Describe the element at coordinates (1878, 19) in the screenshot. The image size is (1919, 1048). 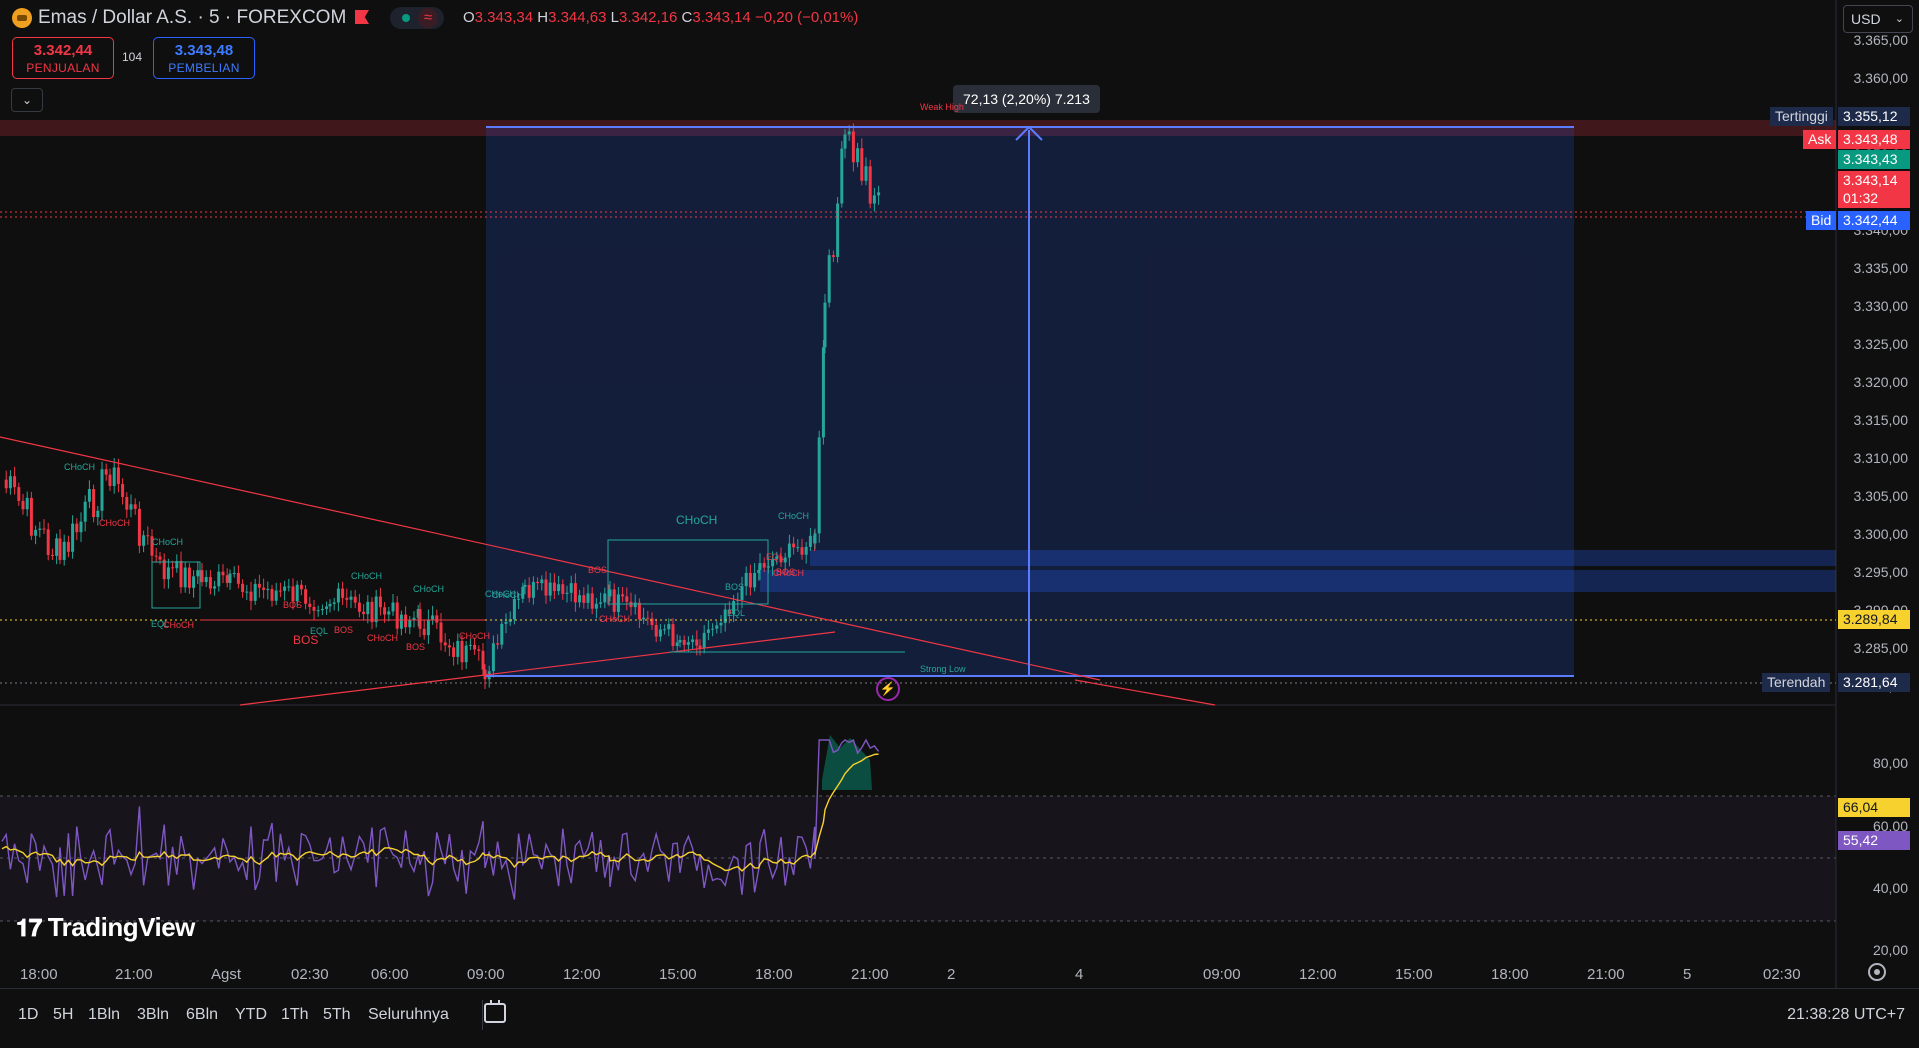
I see `currency-select: USD ⌄` at that location.